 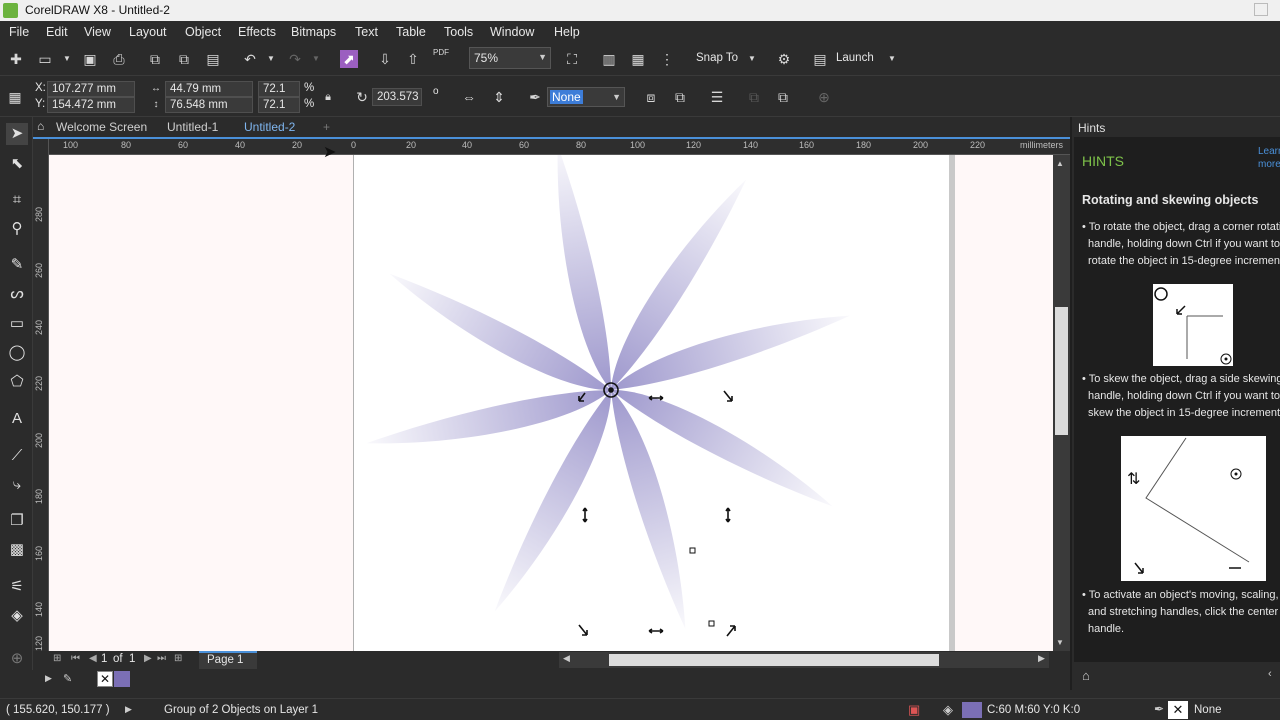 What do you see at coordinates (48, 678) in the screenshot?
I see `palette-expand-icon: ▶` at bounding box center [48, 678].